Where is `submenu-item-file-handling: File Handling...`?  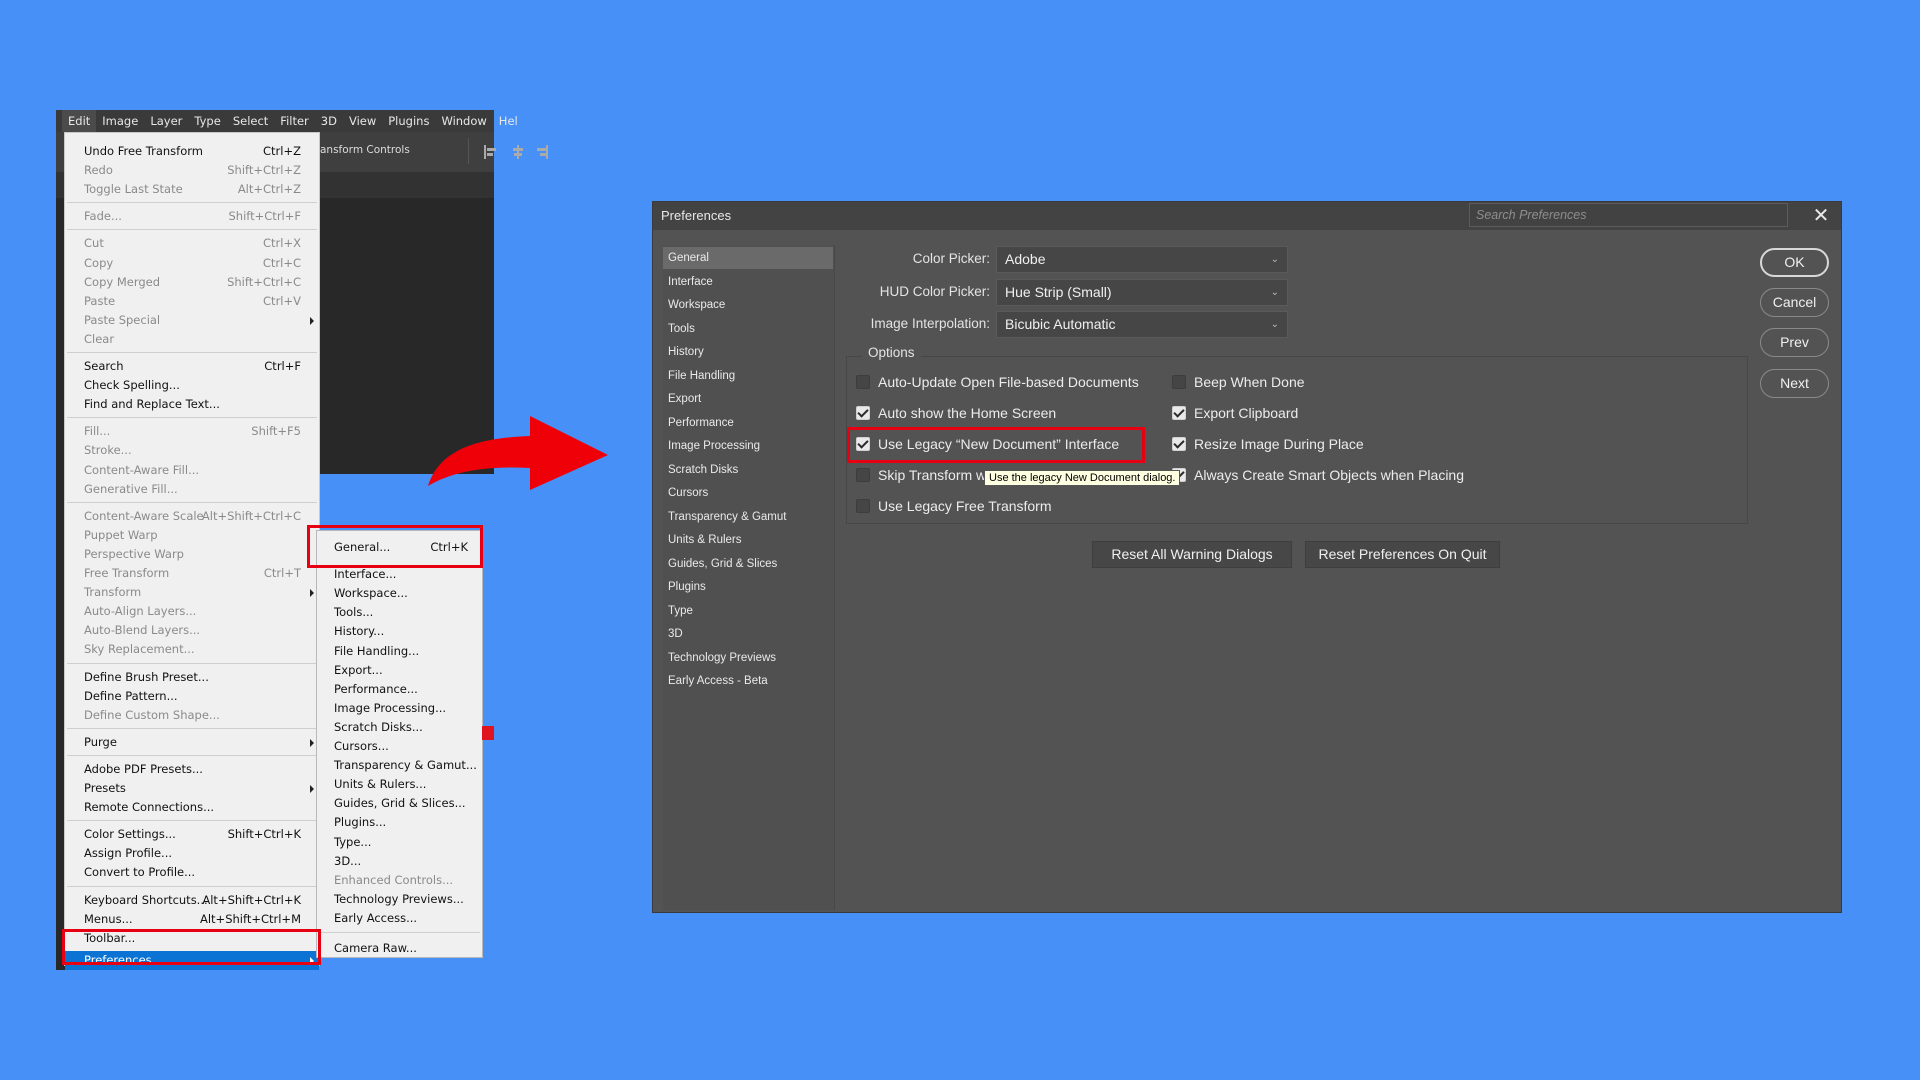 submenu-item-file-handling: File Handling... is located at coordinates (399, 651).